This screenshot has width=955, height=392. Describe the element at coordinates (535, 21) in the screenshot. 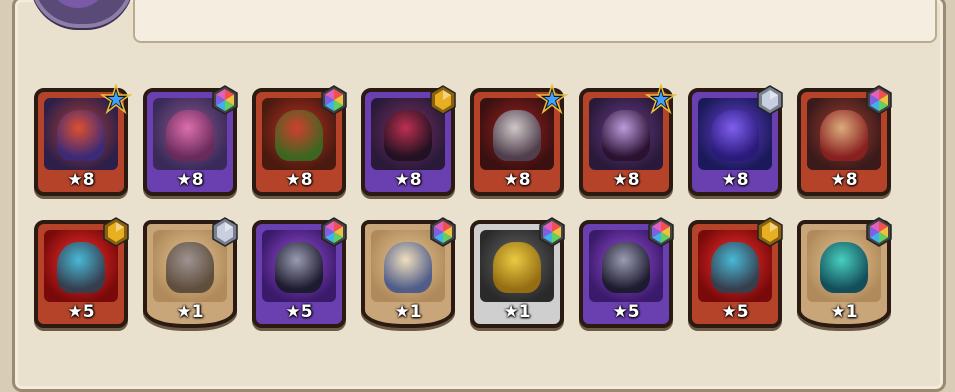

I see `header-bar` at that location.